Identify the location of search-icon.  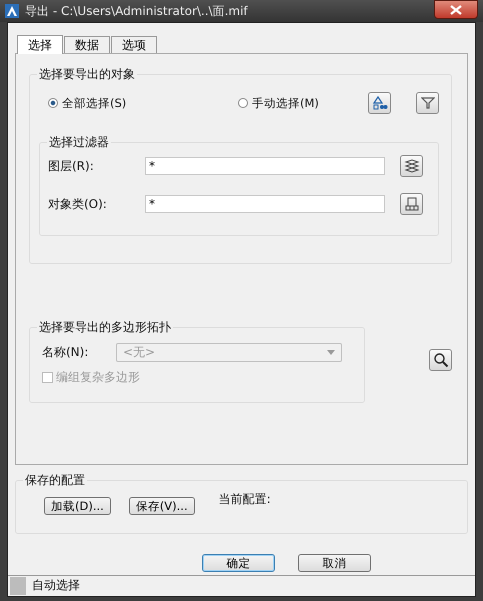
(440, 360).